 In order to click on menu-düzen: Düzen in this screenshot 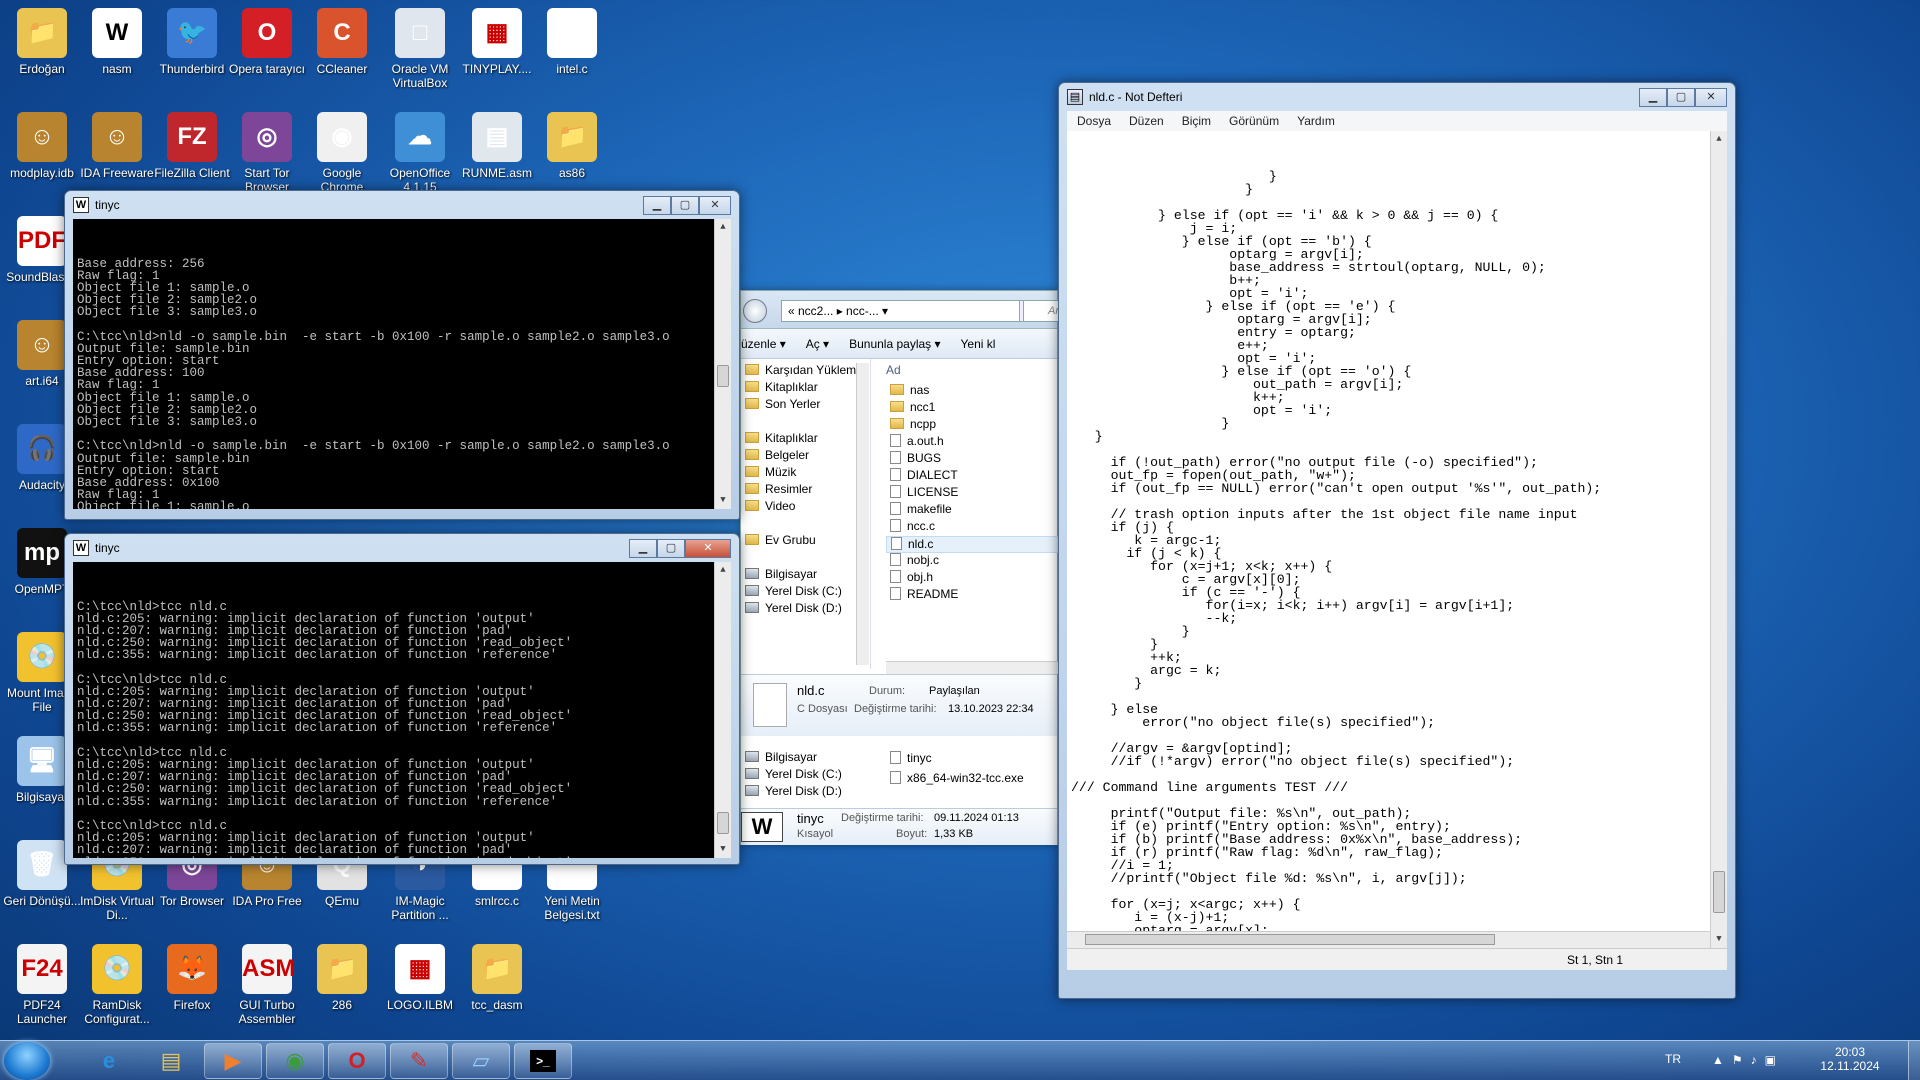, I will do `click(1146, 121)`.